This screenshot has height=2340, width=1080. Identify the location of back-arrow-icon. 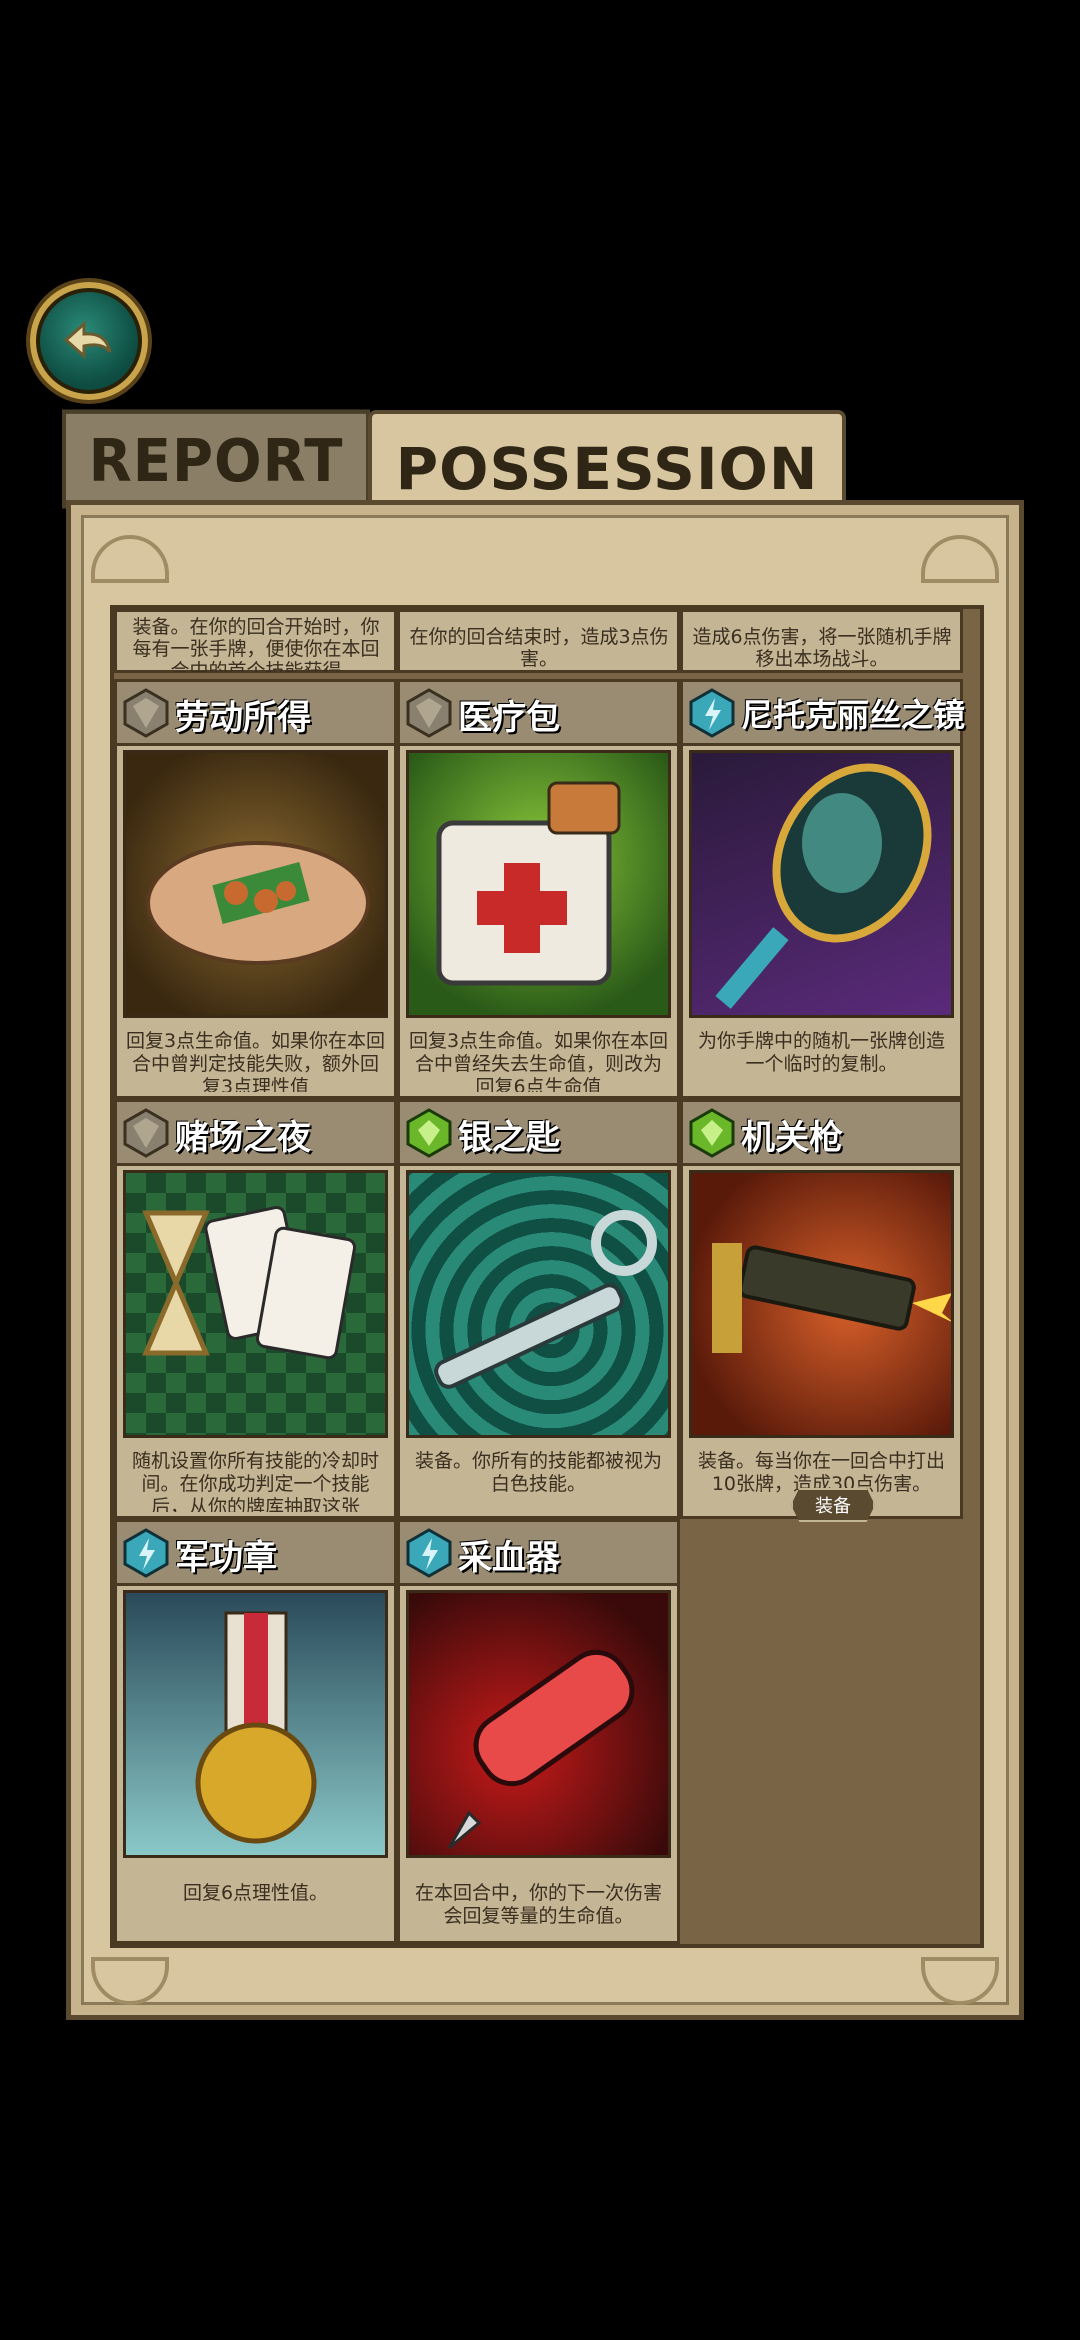
(87, 340).